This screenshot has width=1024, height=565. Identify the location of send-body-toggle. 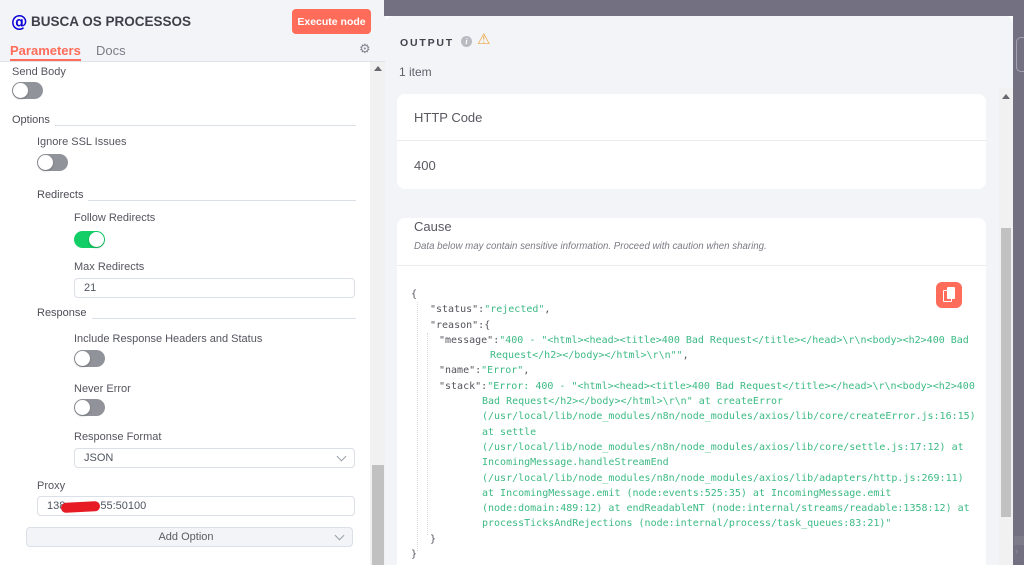
(27, 90).